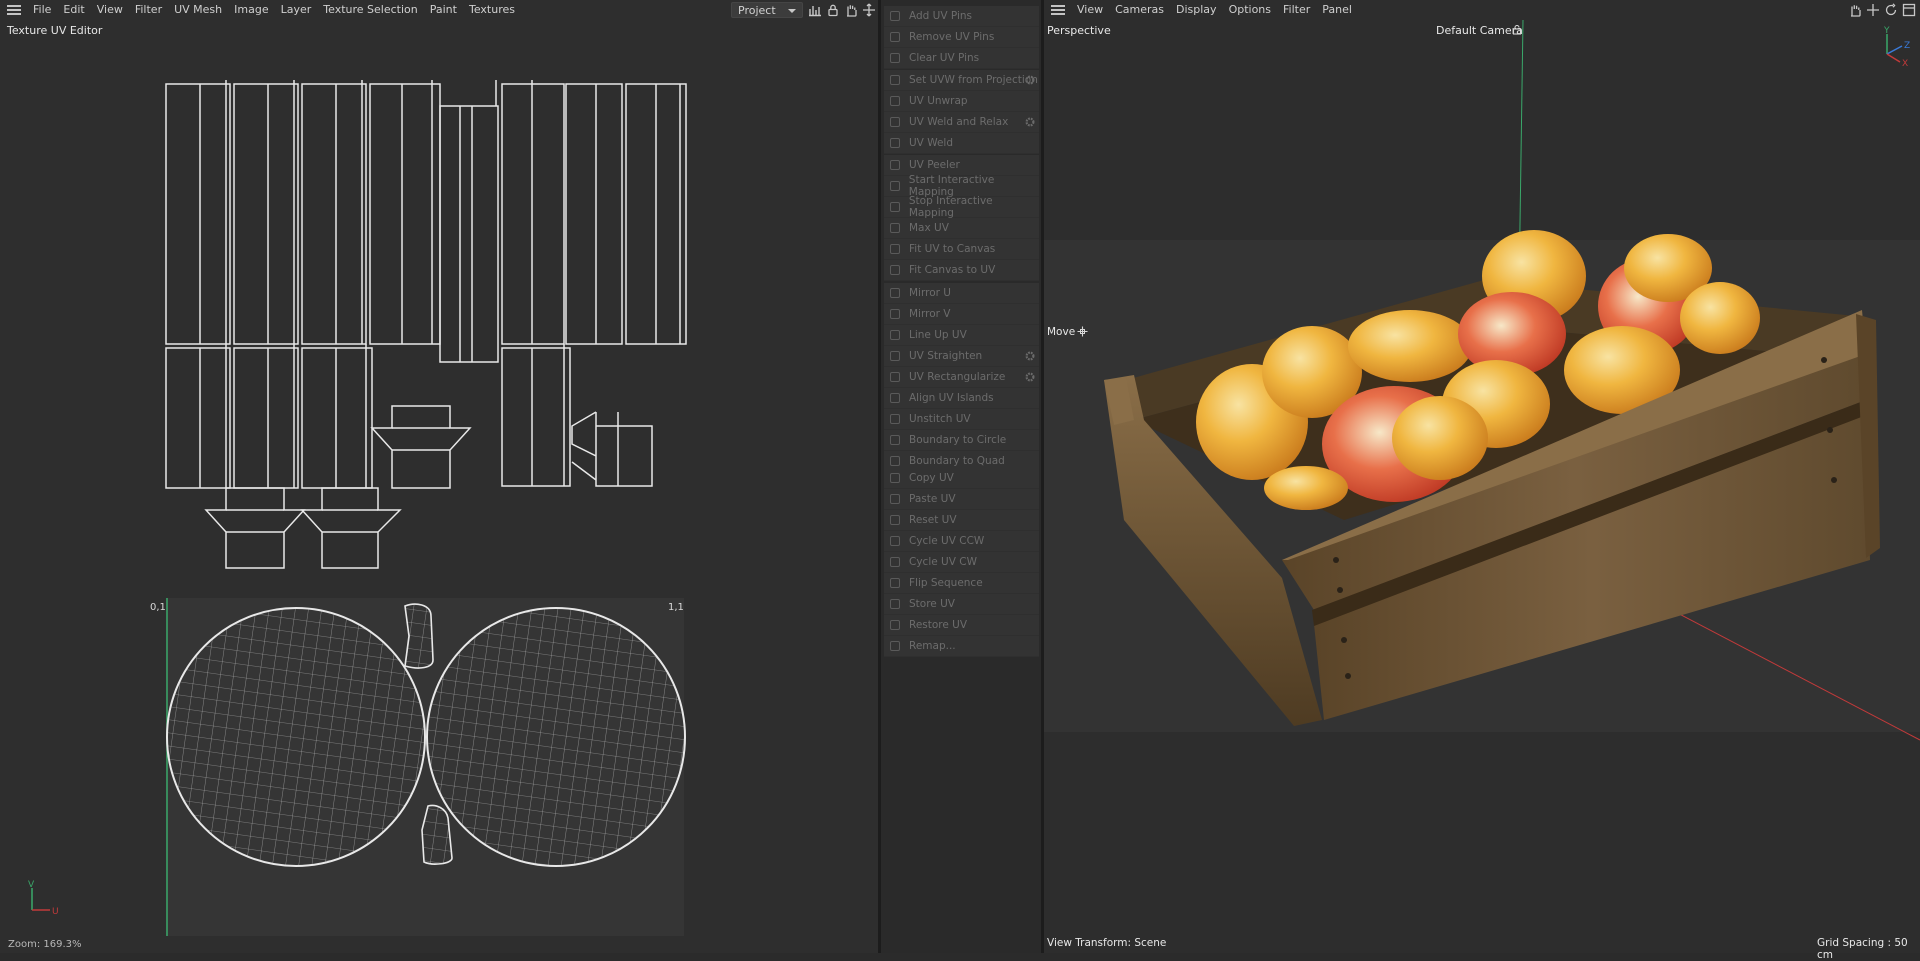  I want to click on cmd-remove-uv-pins-button: Remove UV Pins, so click(961, 37).